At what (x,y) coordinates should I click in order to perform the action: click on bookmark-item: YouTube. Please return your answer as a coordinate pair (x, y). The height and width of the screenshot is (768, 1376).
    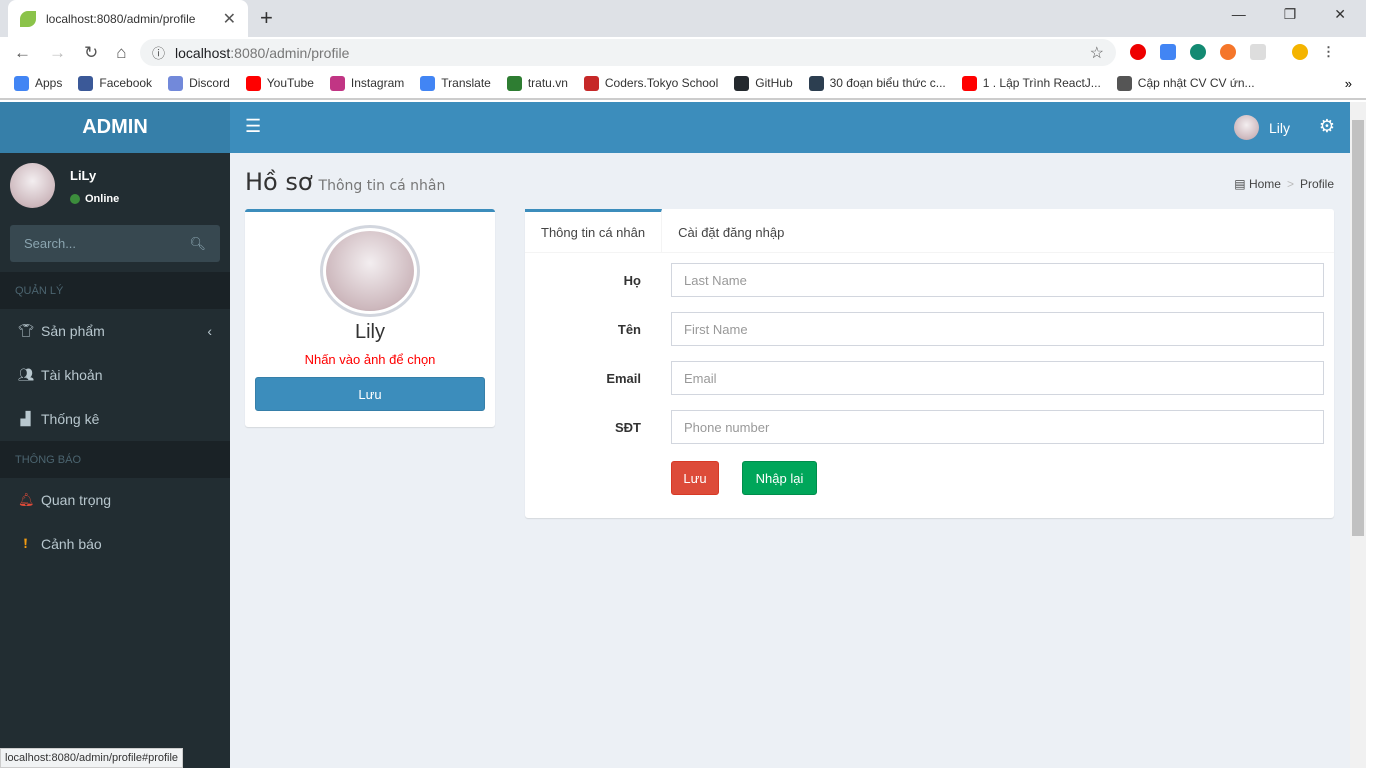
    Looking at the image, I should click on (279, 83).